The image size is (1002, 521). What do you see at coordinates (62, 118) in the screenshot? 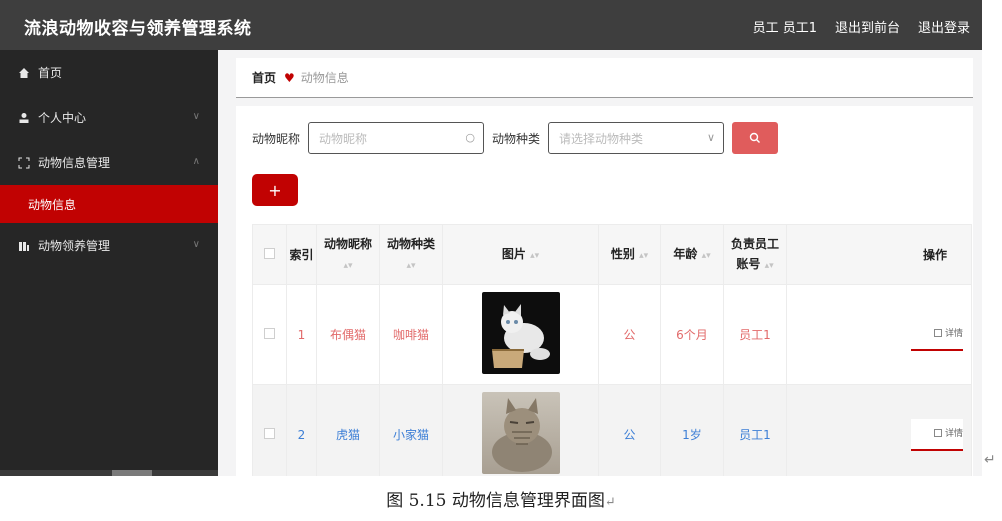
I see `sidebar-item-label: 个人中心` at bounding box center [62, 118].